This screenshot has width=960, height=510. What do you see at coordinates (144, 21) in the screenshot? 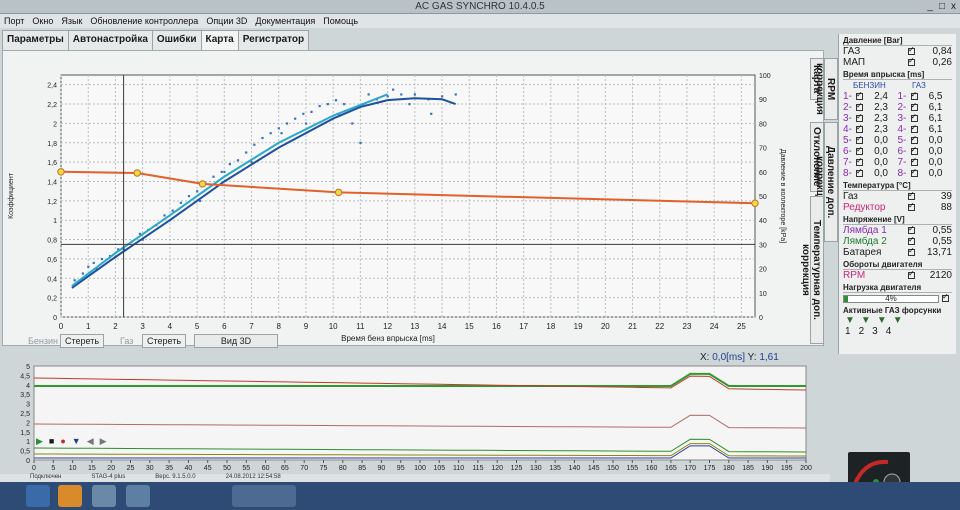
I see `menu-update: Обновление контроллера` at bounding box center [144, 21].